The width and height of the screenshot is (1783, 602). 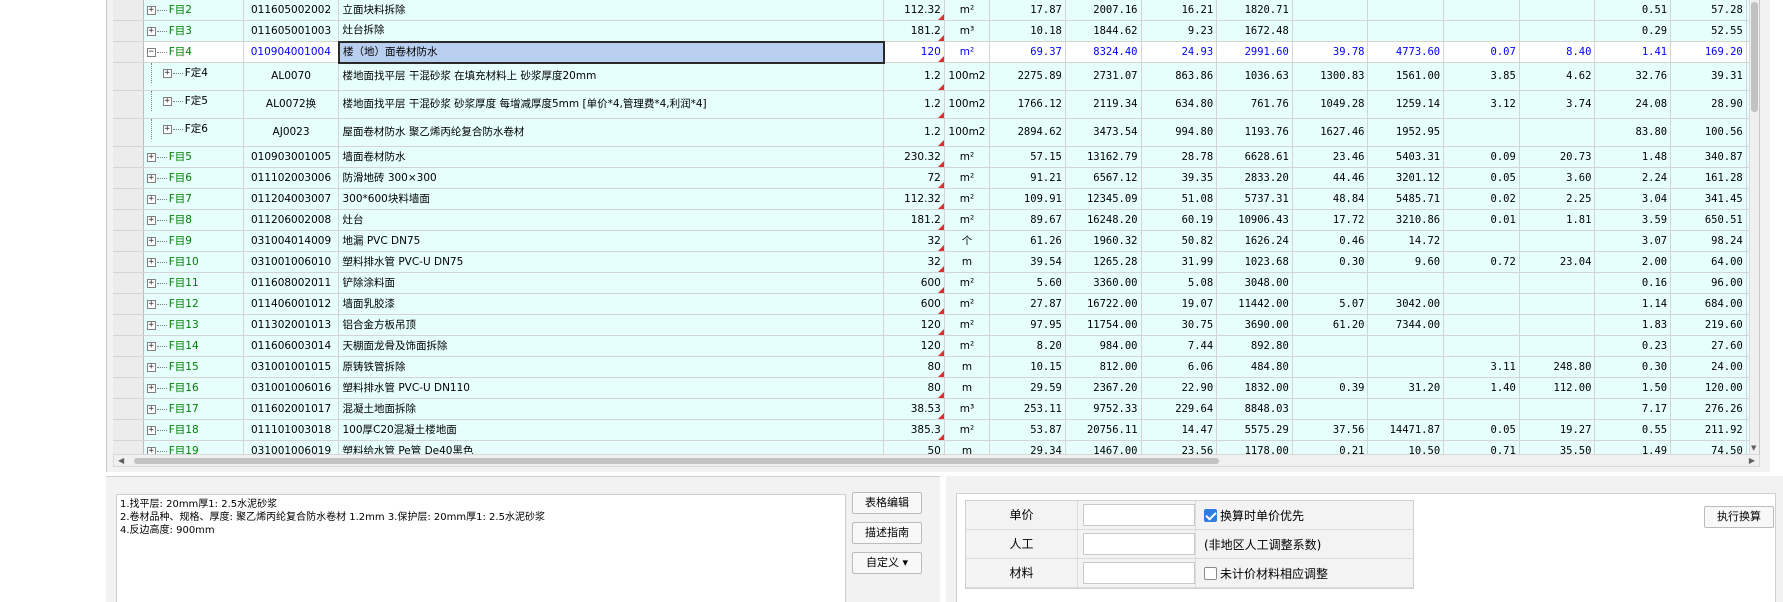 I want to click on amount-cell: 5485.71, so click(x=1406, y=199).